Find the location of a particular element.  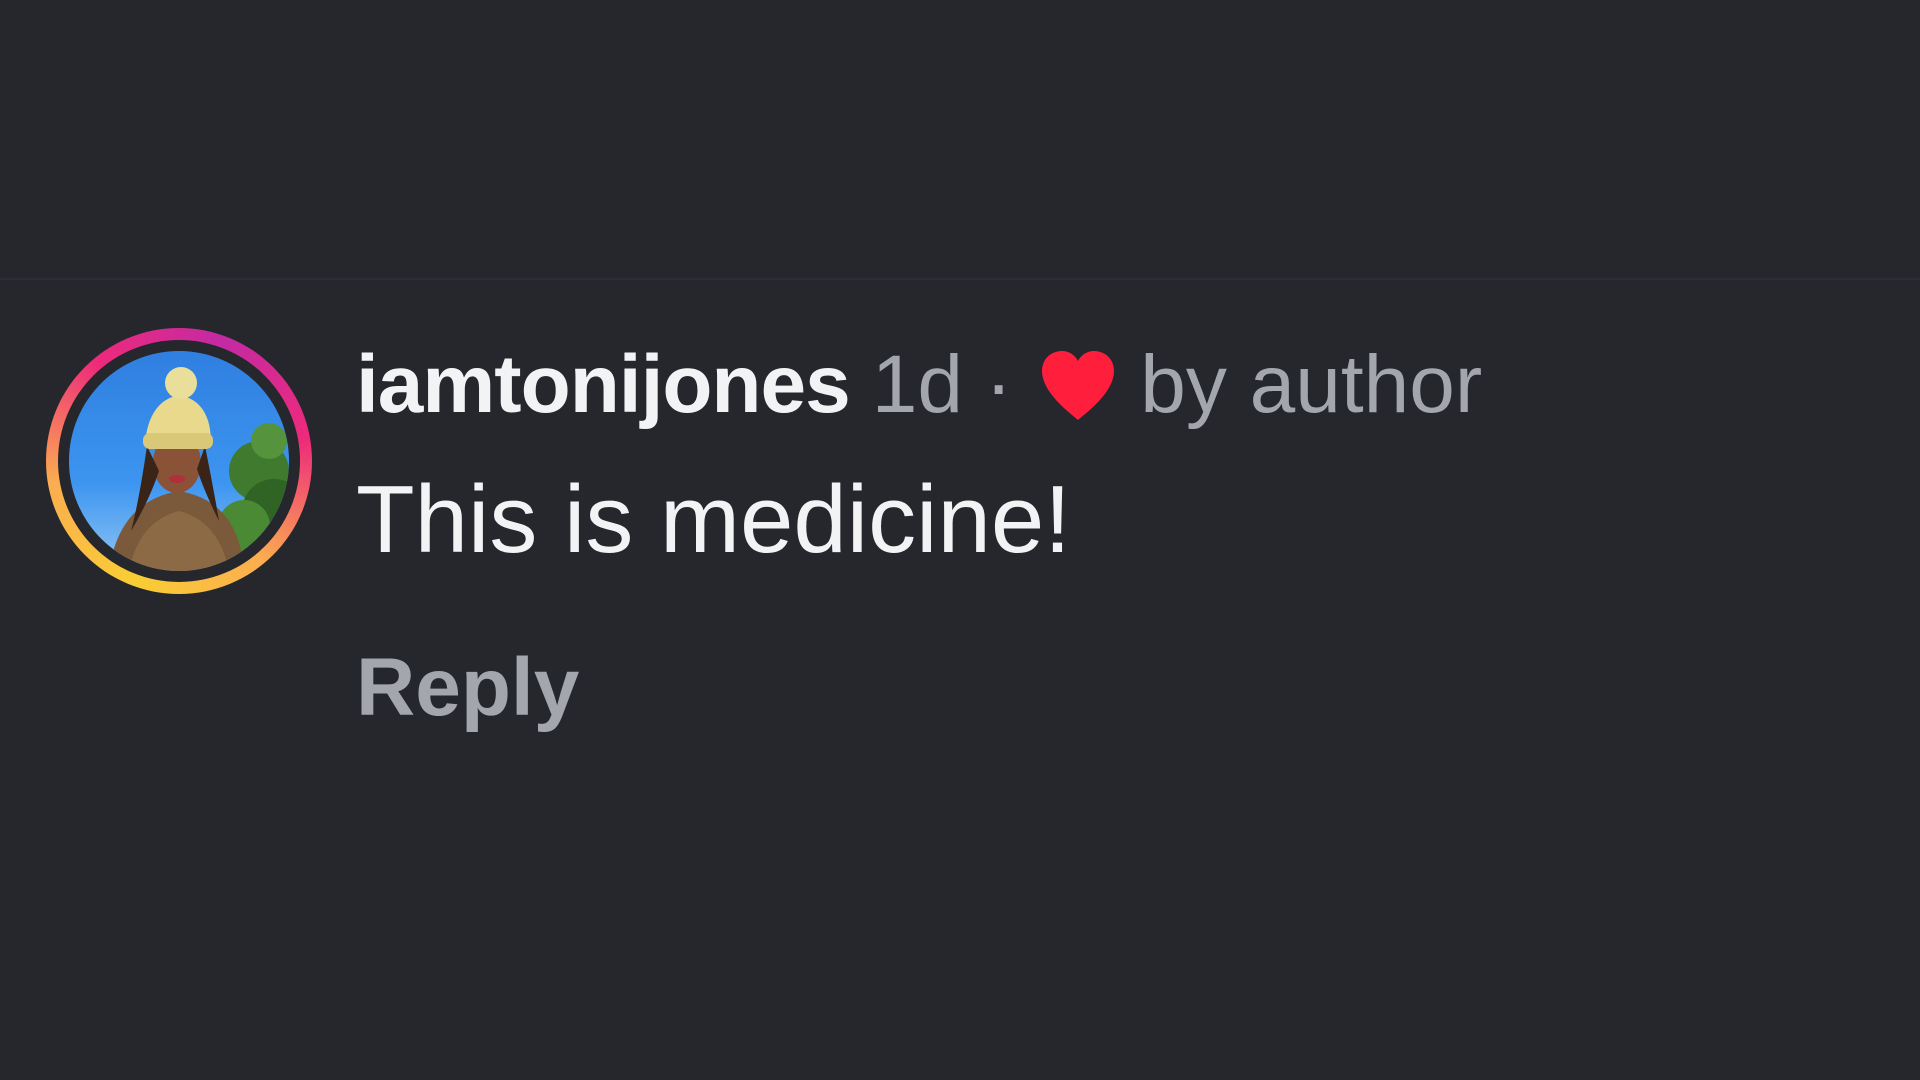

avatar is located at coordinates (179, 461).